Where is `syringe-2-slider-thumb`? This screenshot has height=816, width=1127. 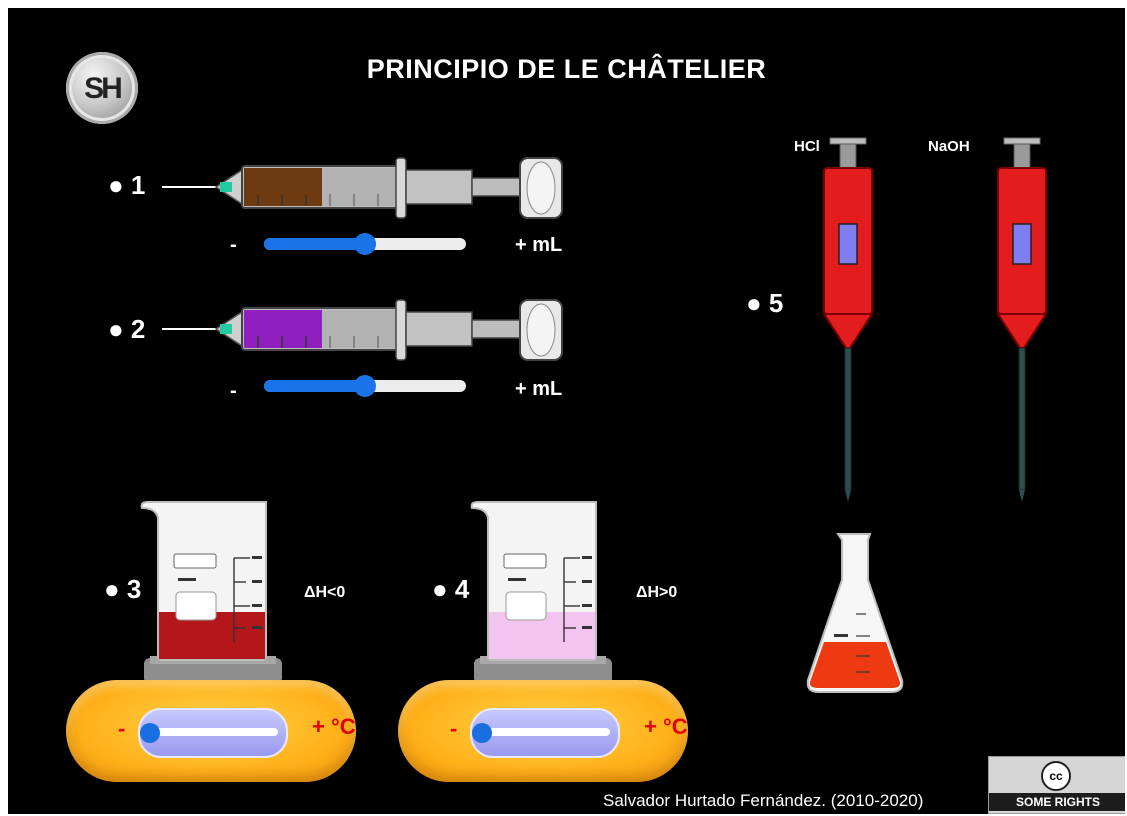 syringe-2-slider-thumb is located at coordinates (365, 386).